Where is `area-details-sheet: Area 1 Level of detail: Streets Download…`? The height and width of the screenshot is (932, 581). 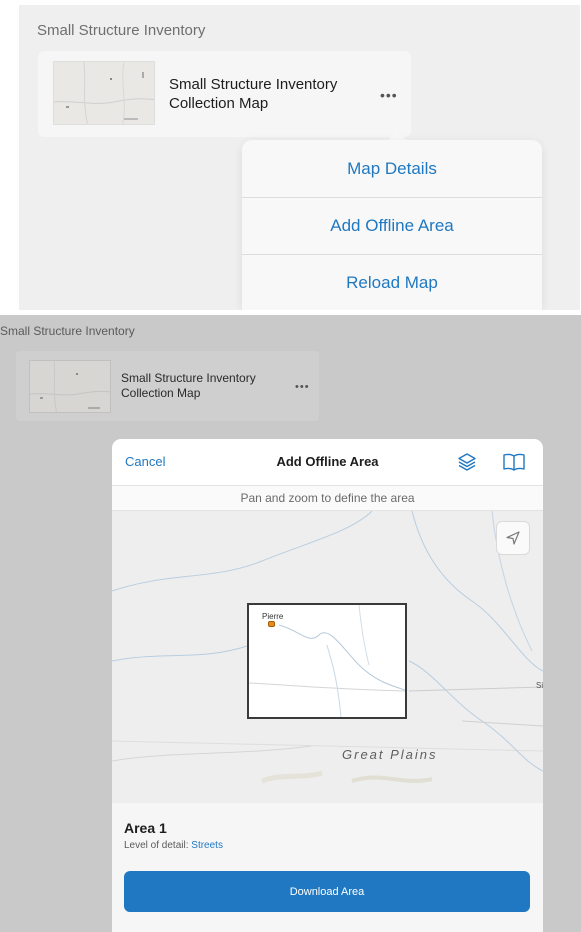
area-details-sheet: Area 1 Level of detail: Streets Download… is located at coordinates (327, 867).